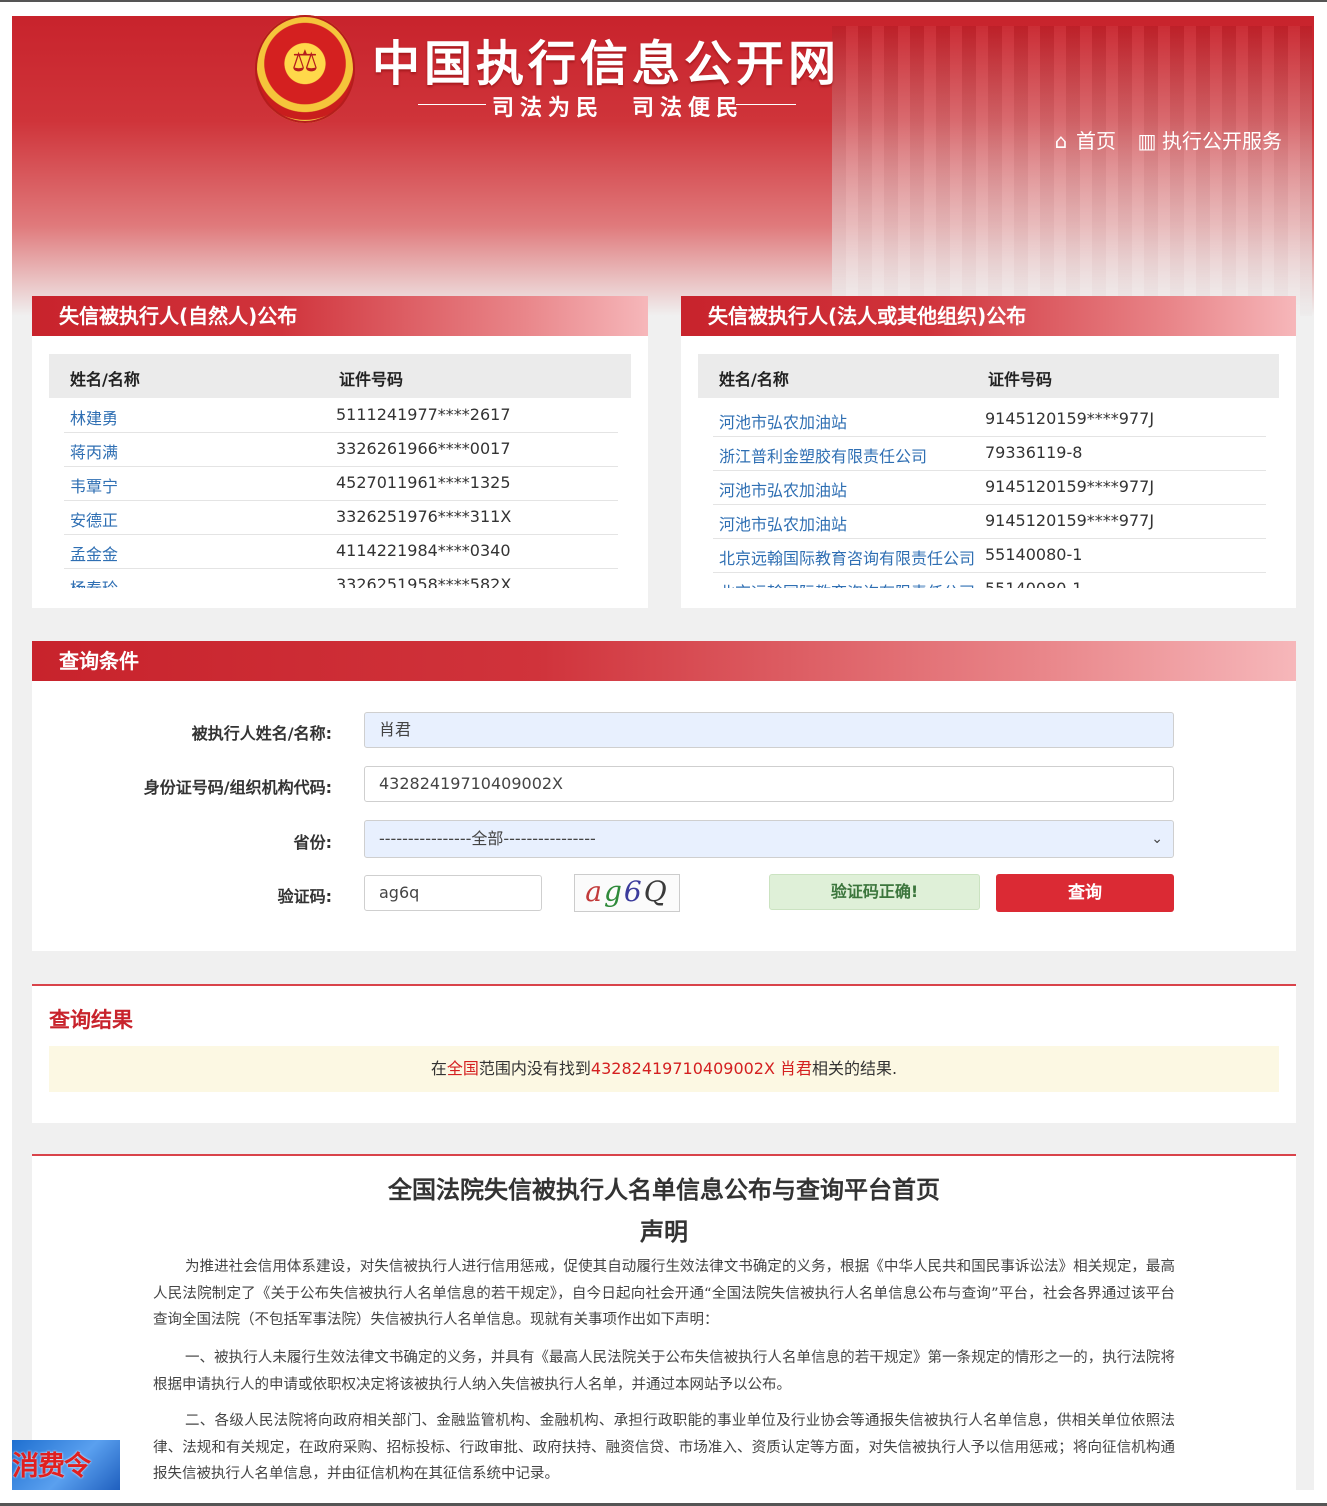 The image size is (1327, 1506). I want to click on table-row: 韦覃宁 4527011961****1325, so click(341, 483).